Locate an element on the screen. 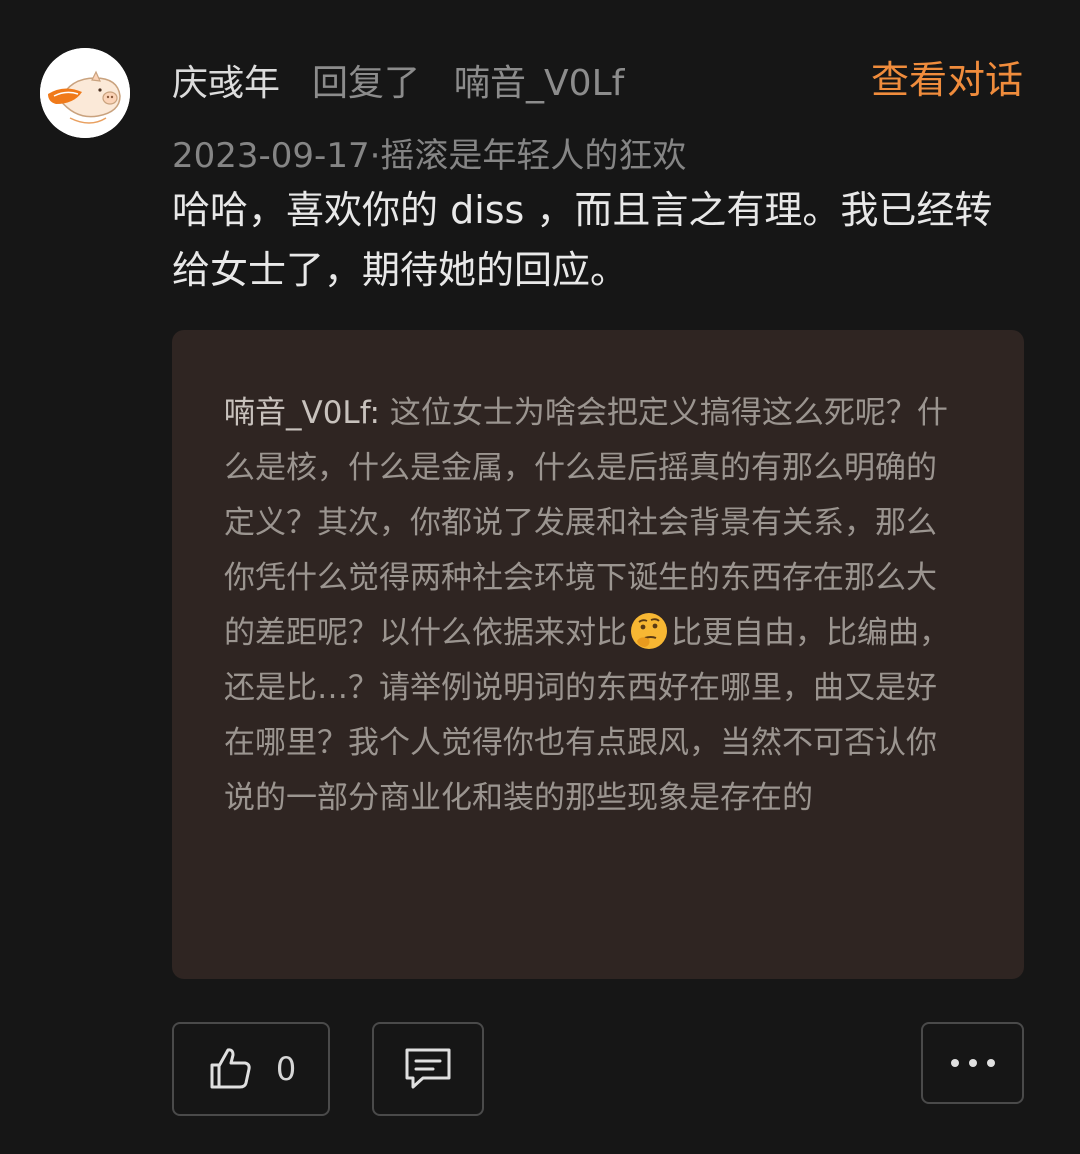 This screenshot has width=1080, height=1154. avatar is located at coordinates (85, 93).